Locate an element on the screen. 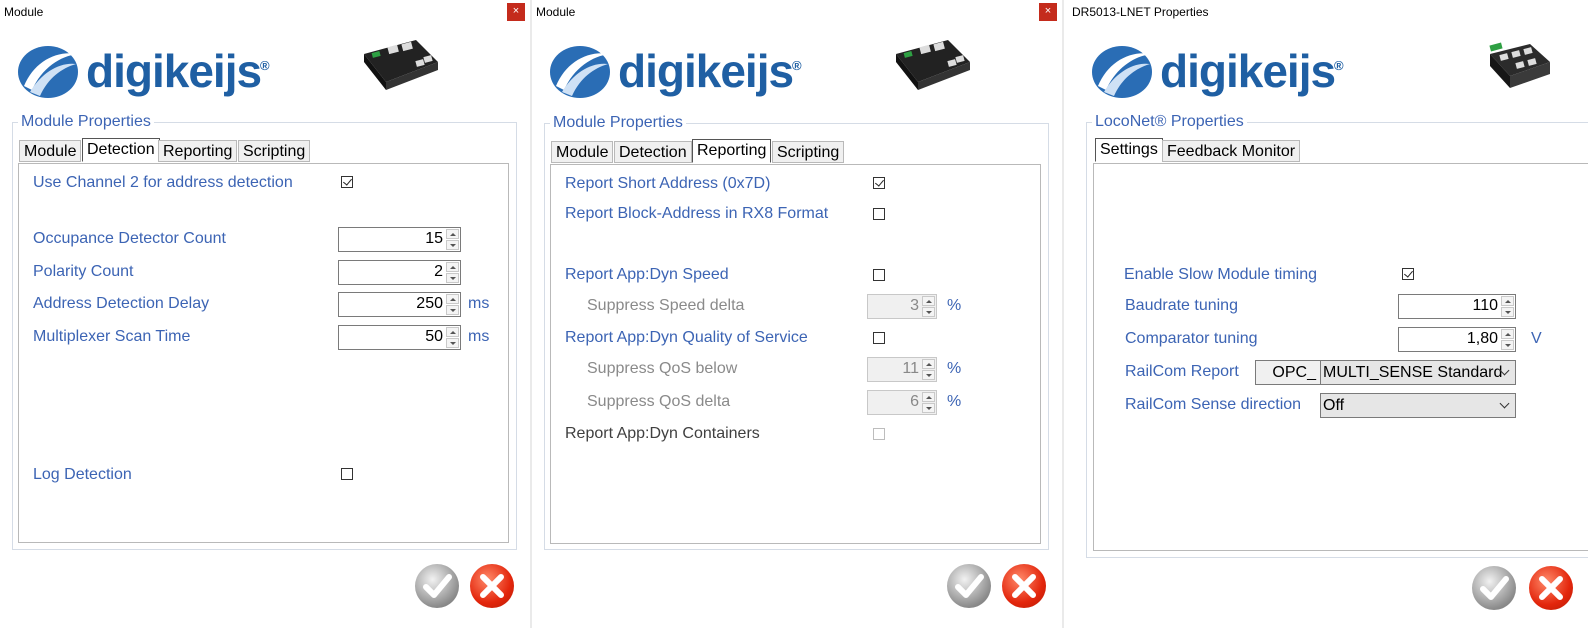 The width and height of the screenshot is (1588, 628). comparator-value: 1,80 is located at coordinates (1482, 338).